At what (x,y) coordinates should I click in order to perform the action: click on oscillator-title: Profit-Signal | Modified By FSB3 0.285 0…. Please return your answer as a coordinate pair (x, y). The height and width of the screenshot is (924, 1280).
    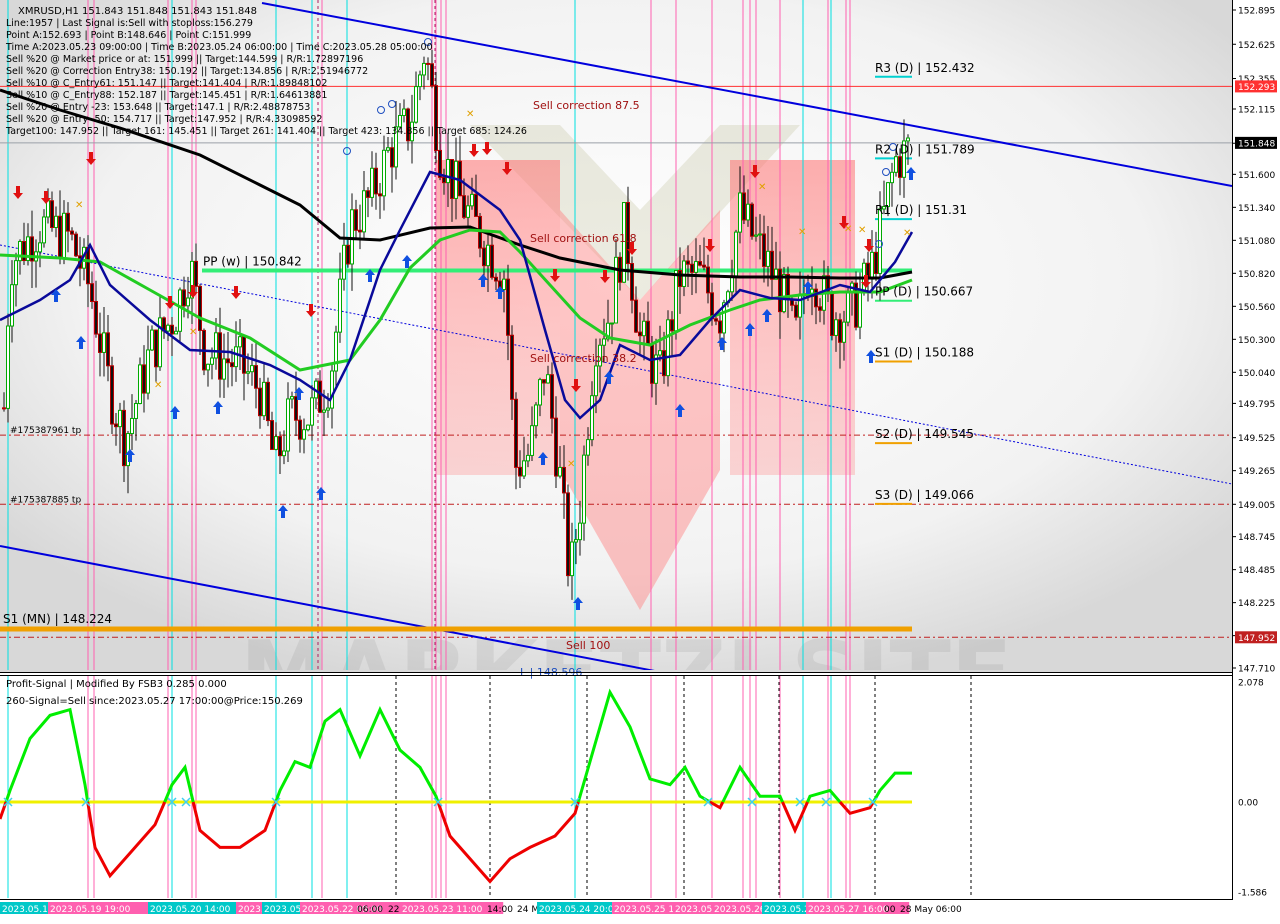
    Looking at the image, I should click on (116, 684).